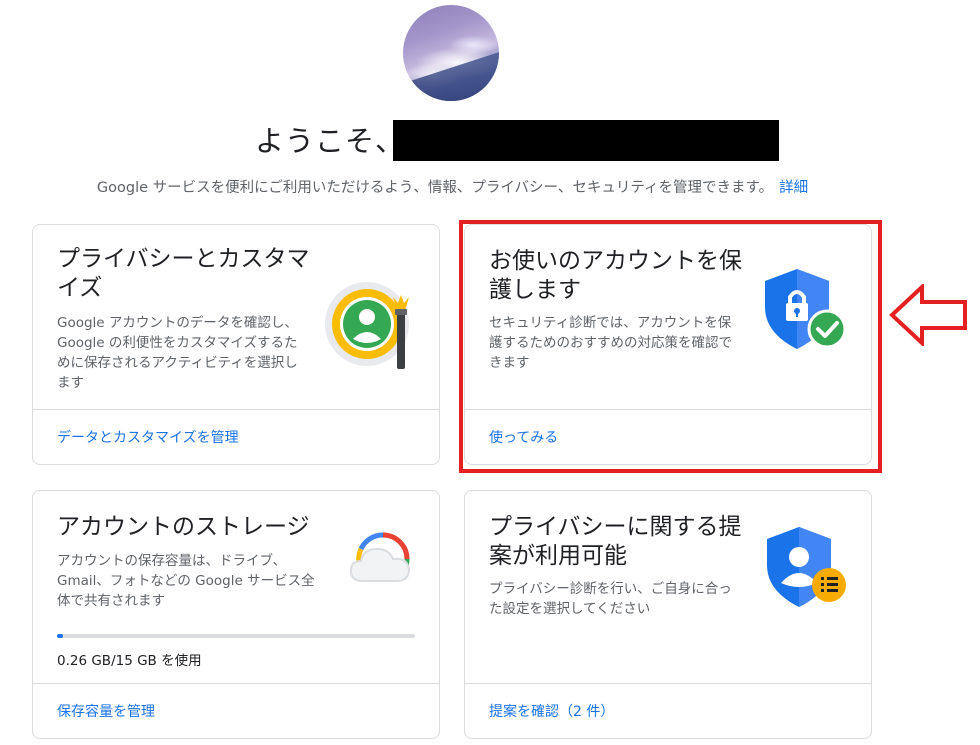 Image resolution: width=980 pixels, height=745 pixels. I want to click on card-title: アカウントのストレージ, so click(183, 527).